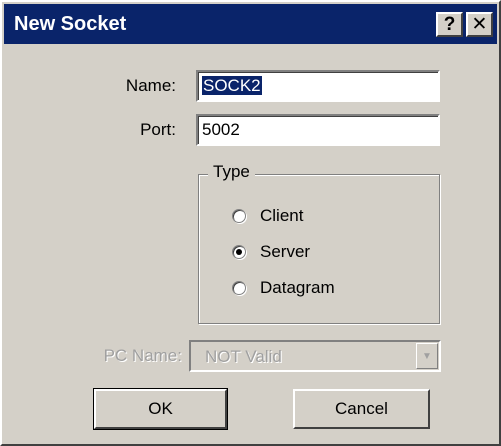 The image size is (501, 446). I want to click on radio-datagram-circle, so click(239, 288).